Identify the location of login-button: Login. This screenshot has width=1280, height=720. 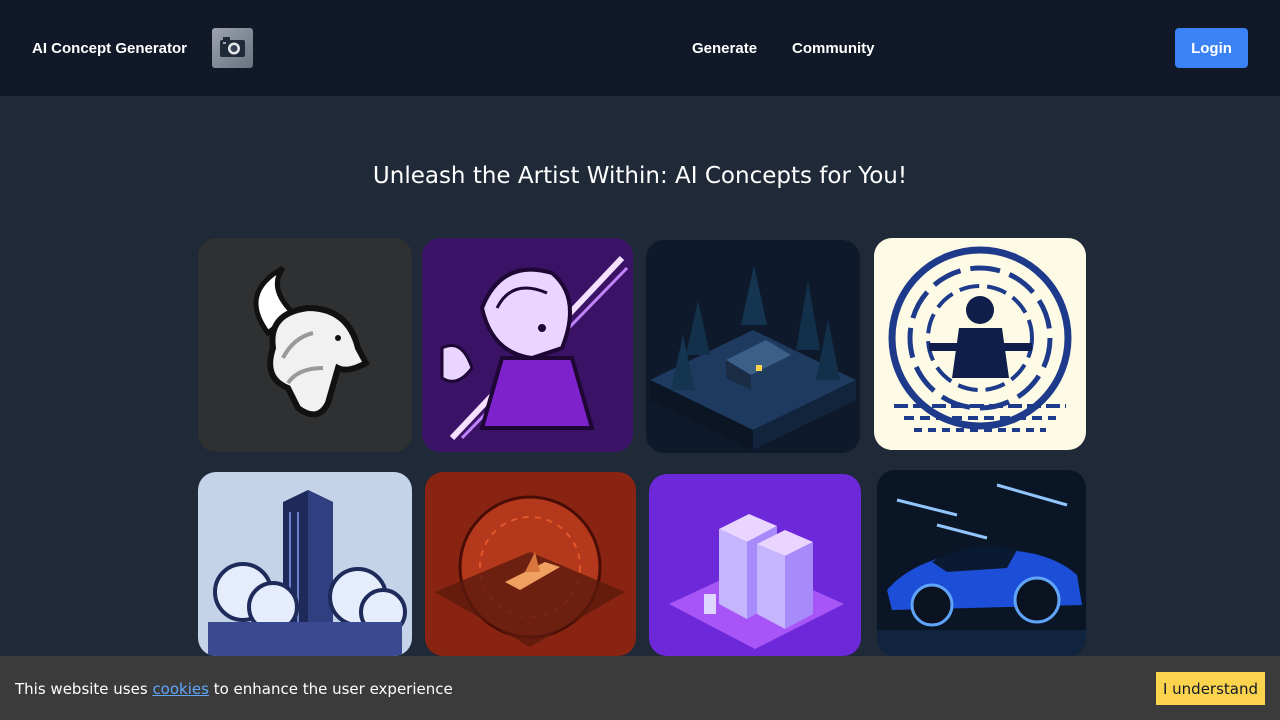
(1211, 48).